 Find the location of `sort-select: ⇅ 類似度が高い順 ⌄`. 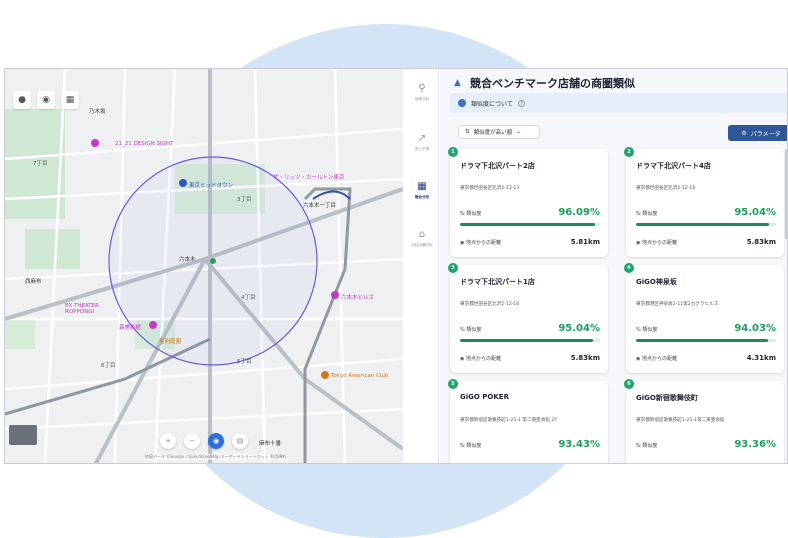

sort-select: ⇅ 類似度が高い順 ⌄ is located at coordinates (499, 132).